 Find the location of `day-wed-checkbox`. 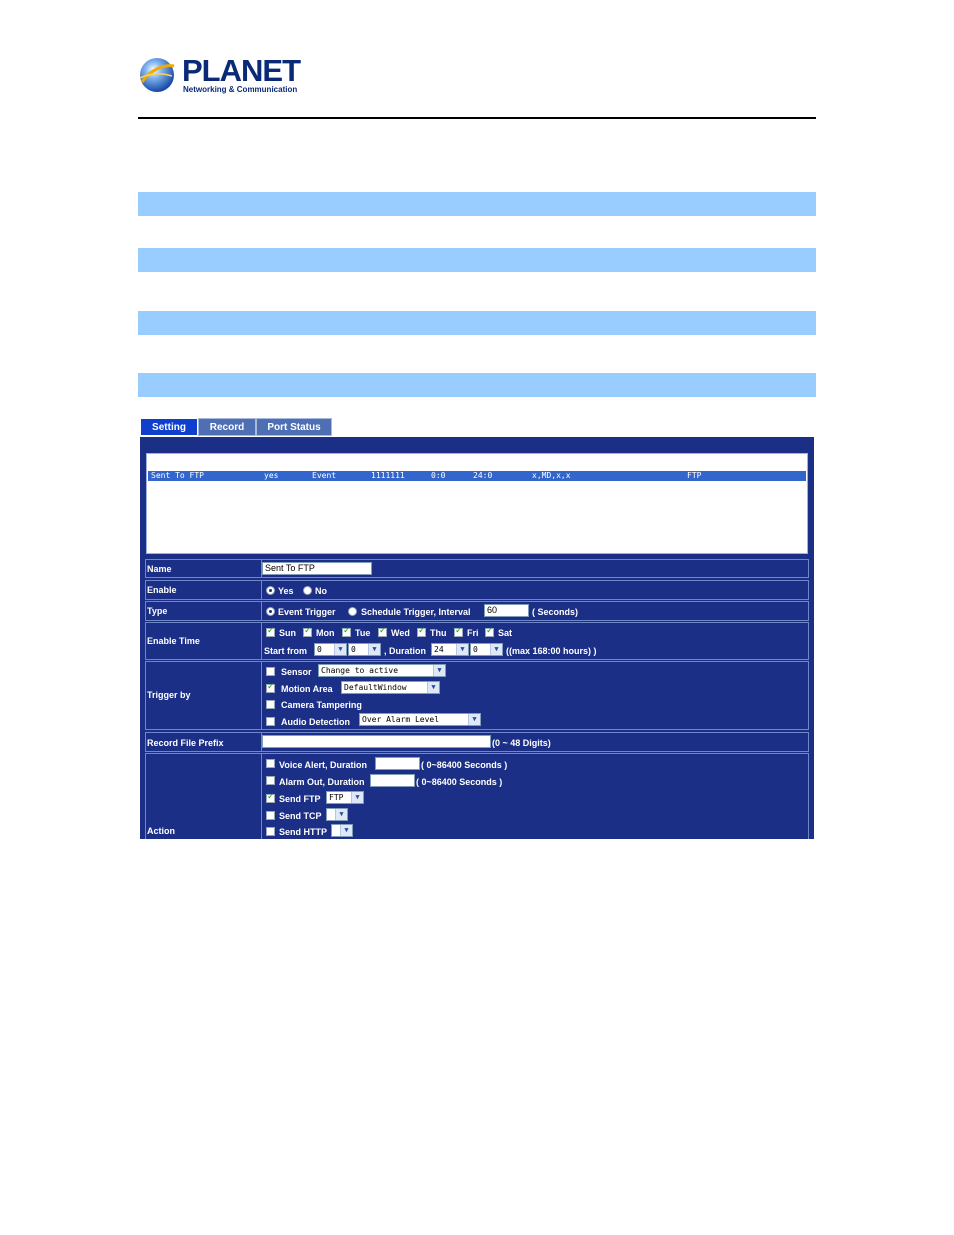

day-wed-checkbox is located at coordinates (382, 631).